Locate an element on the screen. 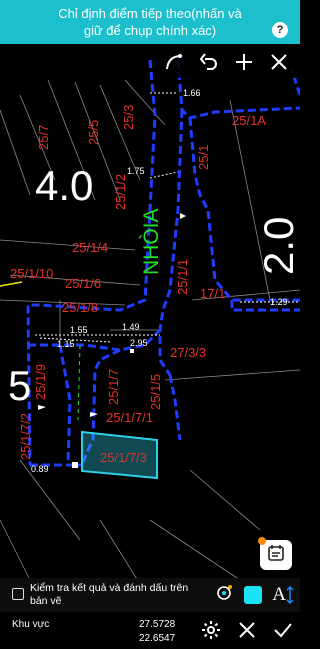 This screenshot has height=649, width=320. zone-label-4: 4.0 is located at coordinates (64, 185).